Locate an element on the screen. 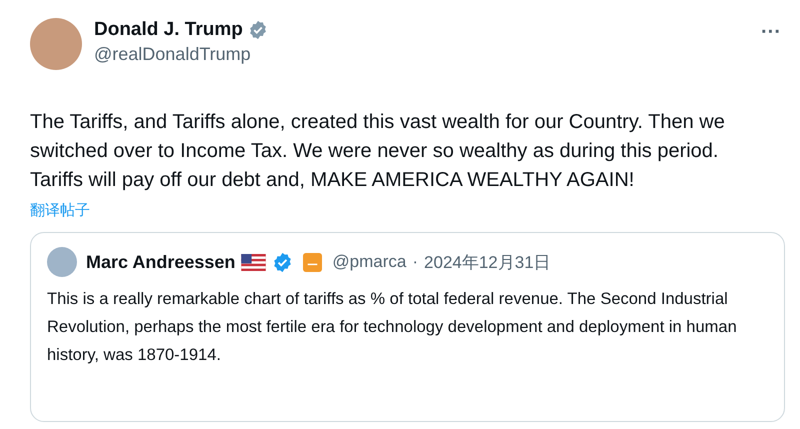  quoted-author-name: Marc Andreessen is located at coordinates (161, 262).